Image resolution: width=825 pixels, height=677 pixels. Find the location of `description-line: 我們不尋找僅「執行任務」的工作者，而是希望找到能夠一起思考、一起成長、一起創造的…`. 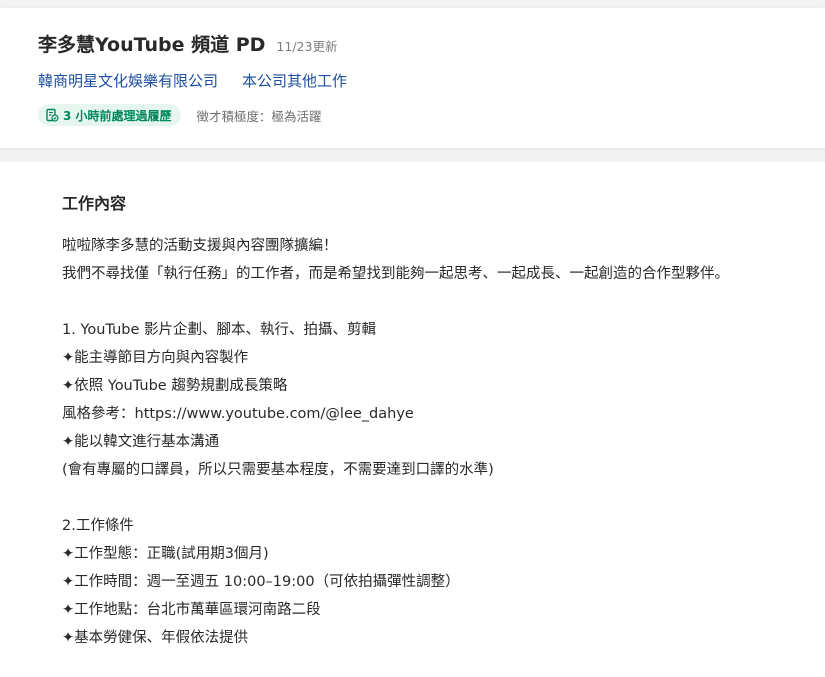

description-line: 我們不尋找僅「執行任務」的工作者，而是希望找到能夠一起思考、一起成長、一起創造的… is located at coordinates (395, 274).